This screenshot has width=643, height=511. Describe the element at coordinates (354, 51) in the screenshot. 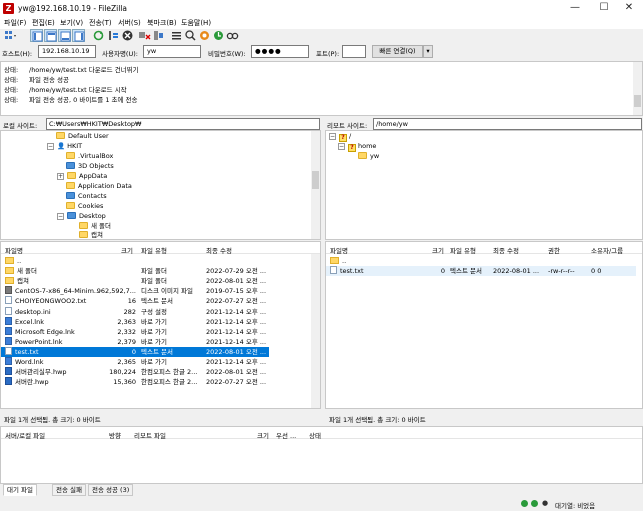

I see `port-input` at that location.